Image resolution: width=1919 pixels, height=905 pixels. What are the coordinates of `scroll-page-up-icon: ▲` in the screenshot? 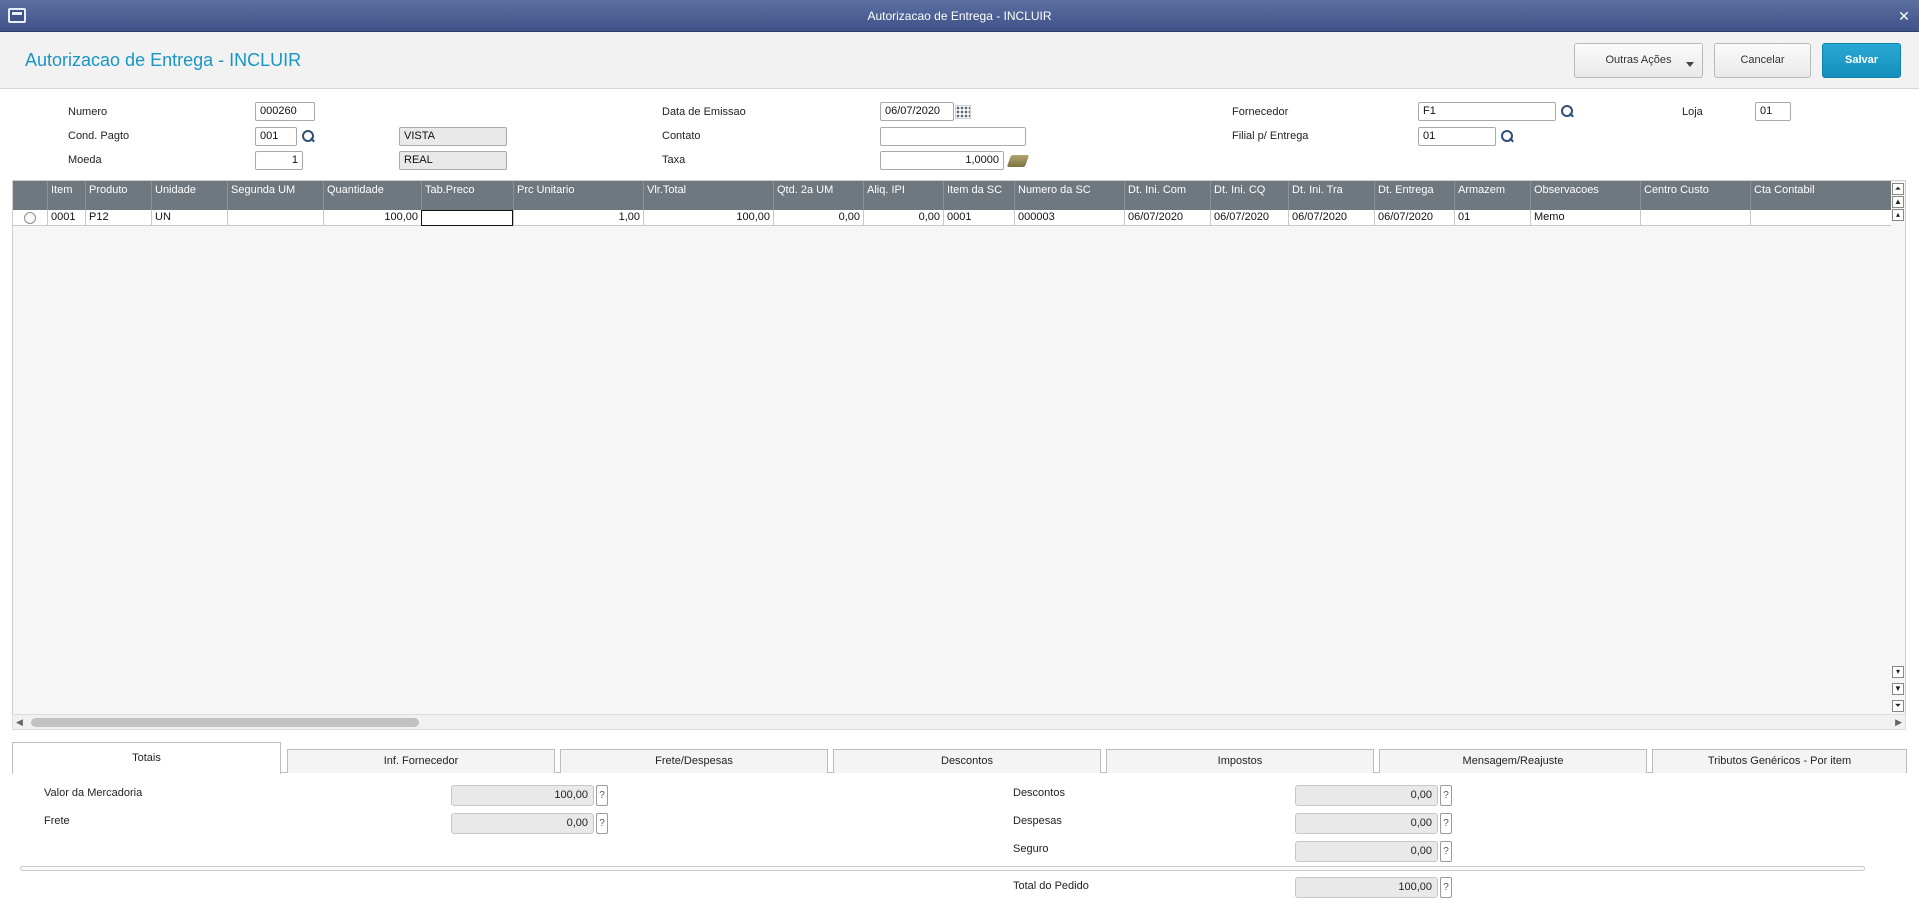 It's located at (1898, 202).